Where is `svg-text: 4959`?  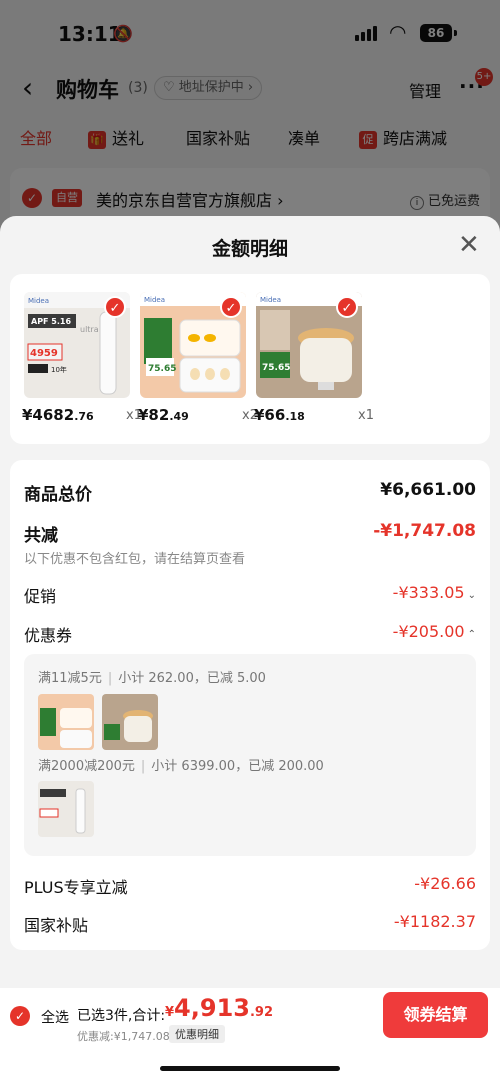 svg-text: 4959 is located at coordinates (44, 353).